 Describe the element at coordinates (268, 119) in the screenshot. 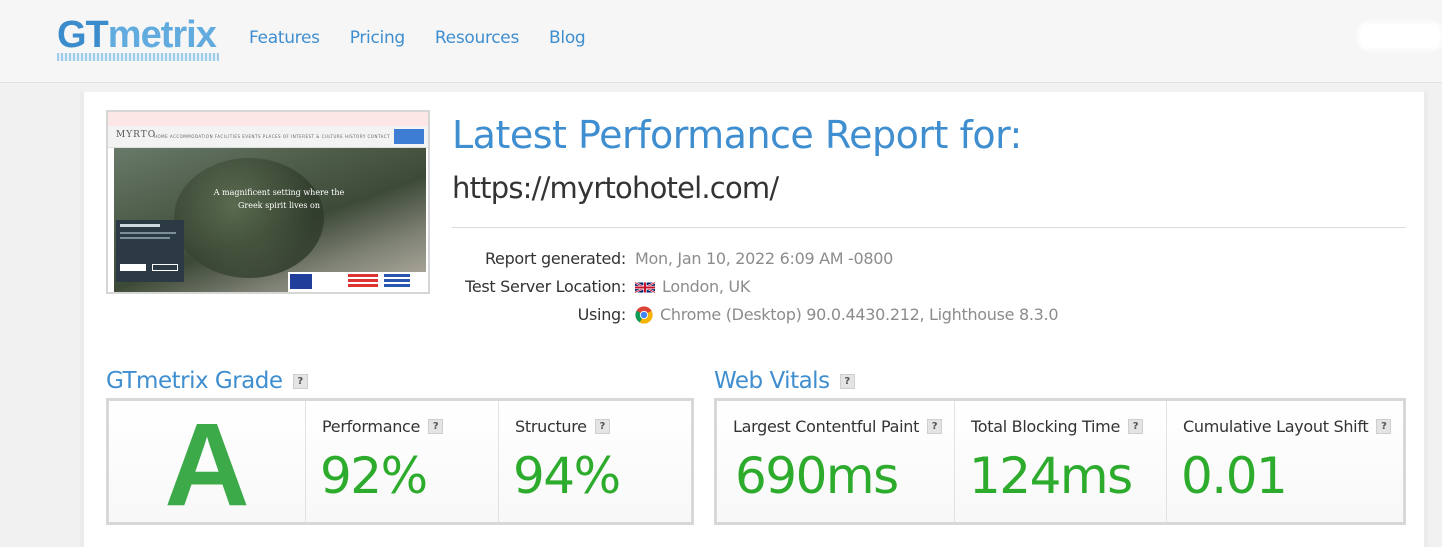

I see `thumb-notice-strip` at that location.